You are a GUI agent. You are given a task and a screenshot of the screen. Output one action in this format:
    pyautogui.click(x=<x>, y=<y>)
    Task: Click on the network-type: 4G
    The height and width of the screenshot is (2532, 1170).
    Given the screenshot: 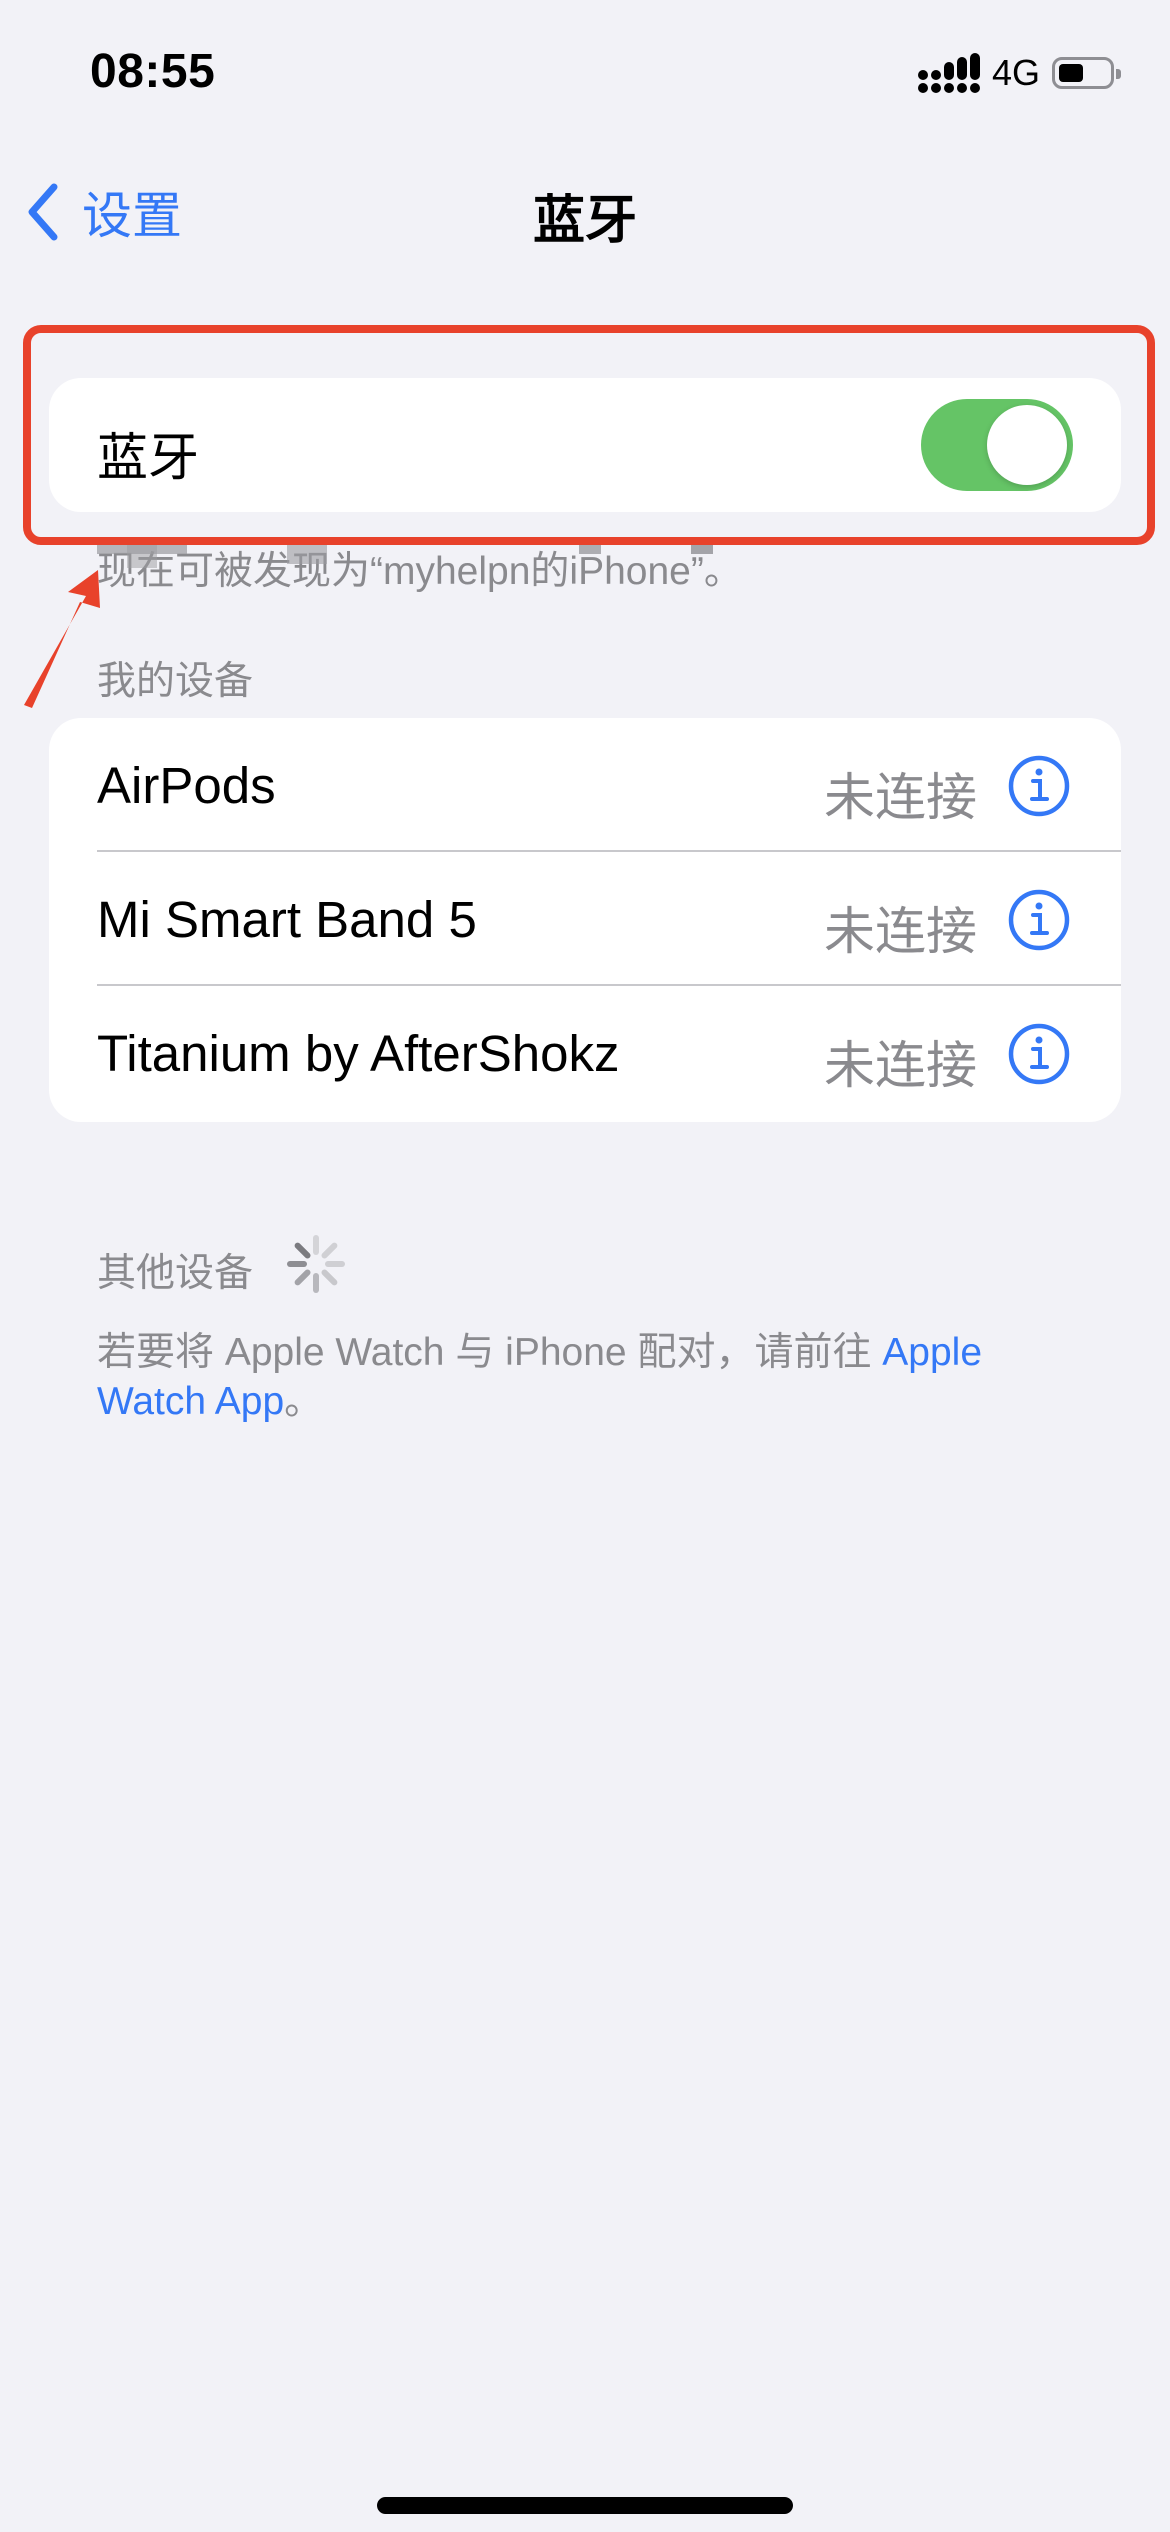 What is the action you would take?
    pyautogui.click(x=1015, y=72)
    